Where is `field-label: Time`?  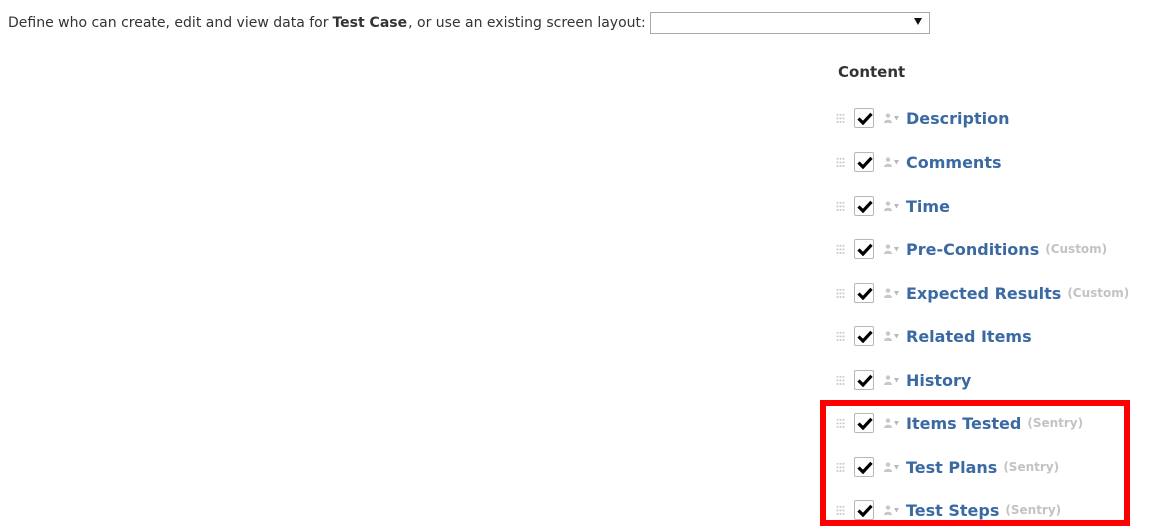
field-label: Time is located at coordinates (928, 206).